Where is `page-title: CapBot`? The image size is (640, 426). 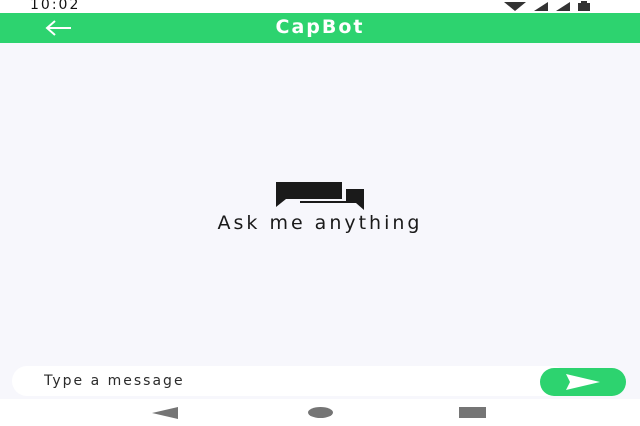
page-title: CapBot is located at coordinates (320, 27).